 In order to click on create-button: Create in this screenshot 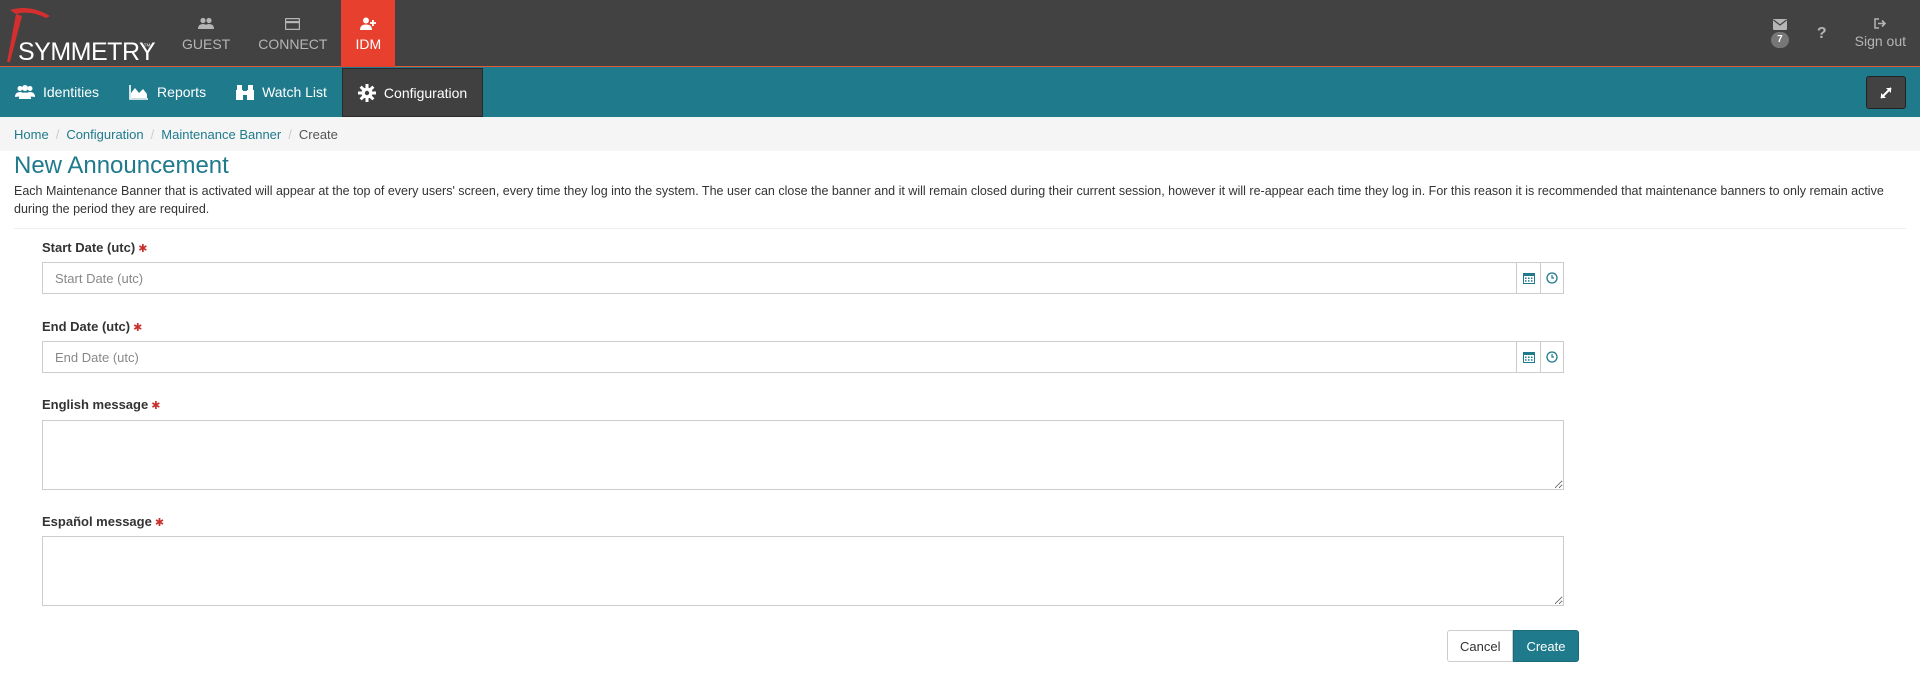, I will do `click(1546, 646)`.